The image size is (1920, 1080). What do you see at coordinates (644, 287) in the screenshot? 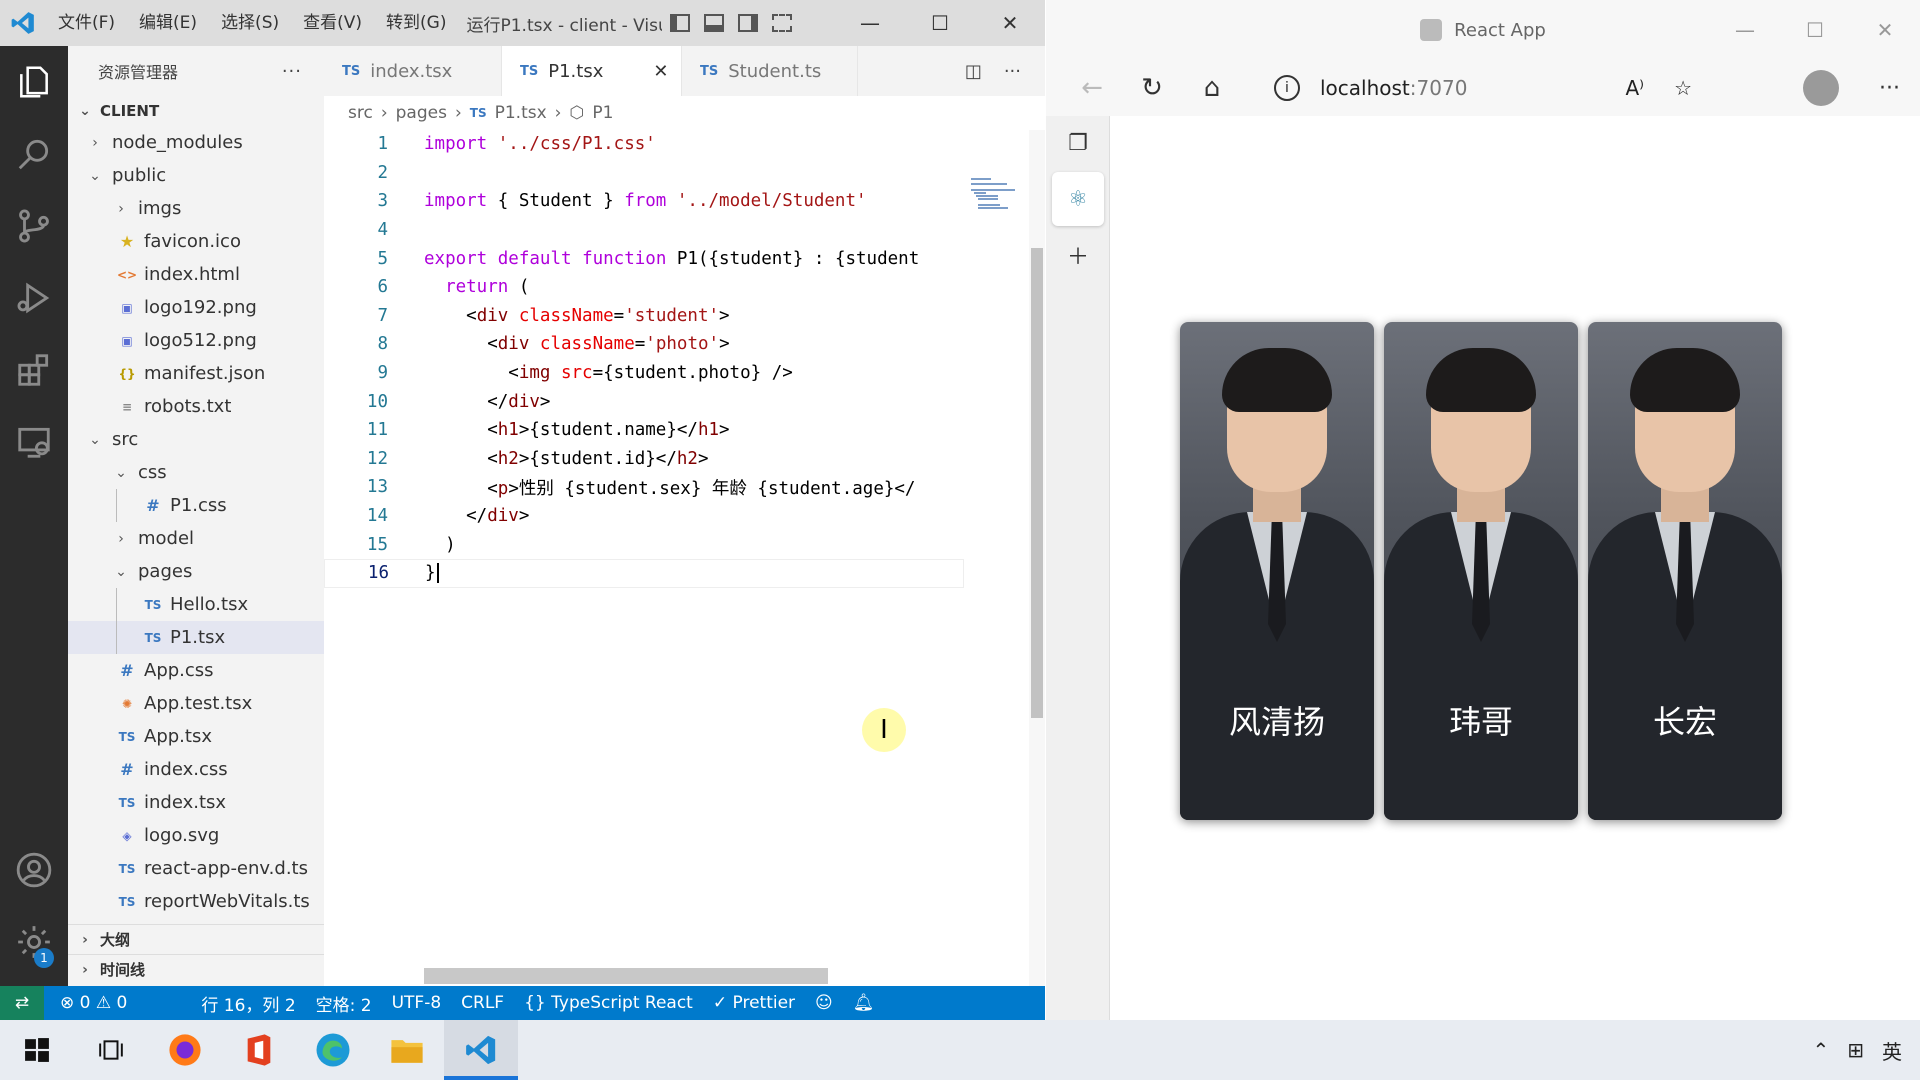
I see `code-line: 6 return (` at bounding box center [644, 287].